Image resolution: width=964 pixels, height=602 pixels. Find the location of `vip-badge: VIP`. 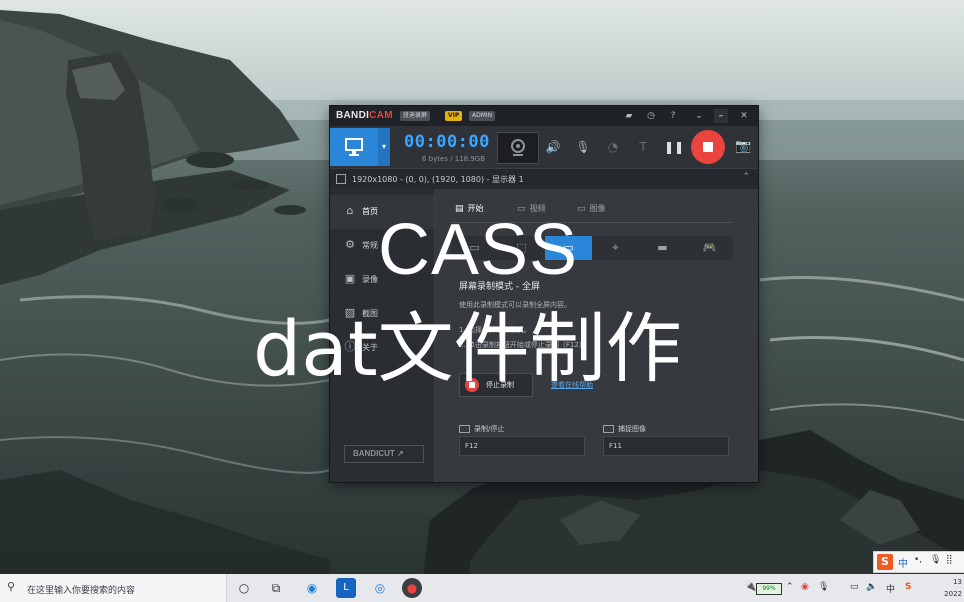

vip-badge: VIP is located at coordinates (454, 116).